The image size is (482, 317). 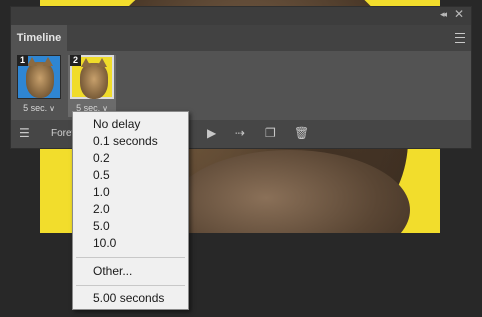 What do you see at coordinates (443, 14) in the screenshot?
I see `collapse-panel-icon: ◂◂` at bounding box center [443, 14].